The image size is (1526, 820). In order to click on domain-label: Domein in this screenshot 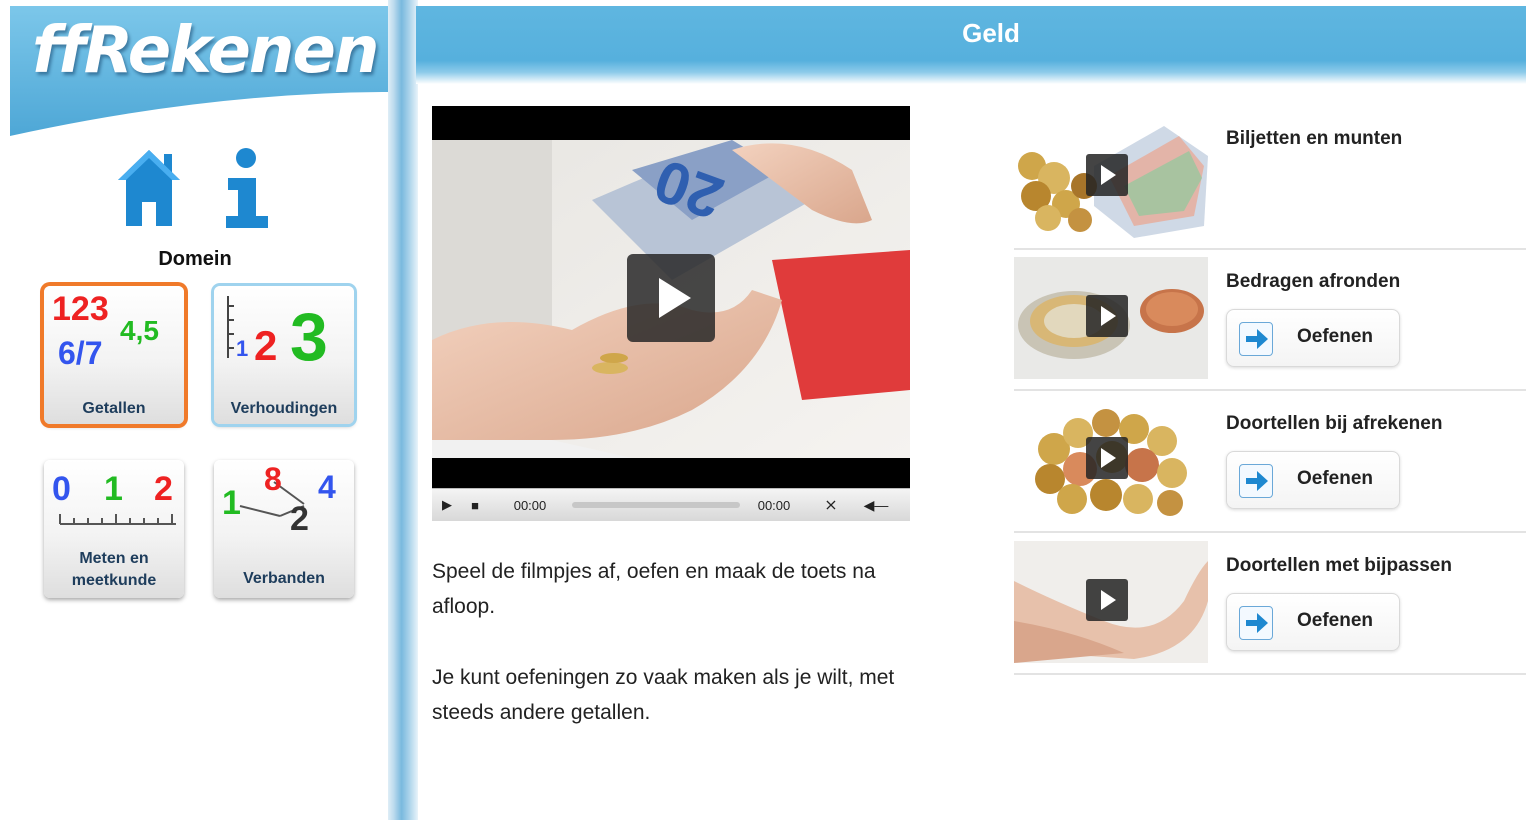, I will do `click(195, 259)`.